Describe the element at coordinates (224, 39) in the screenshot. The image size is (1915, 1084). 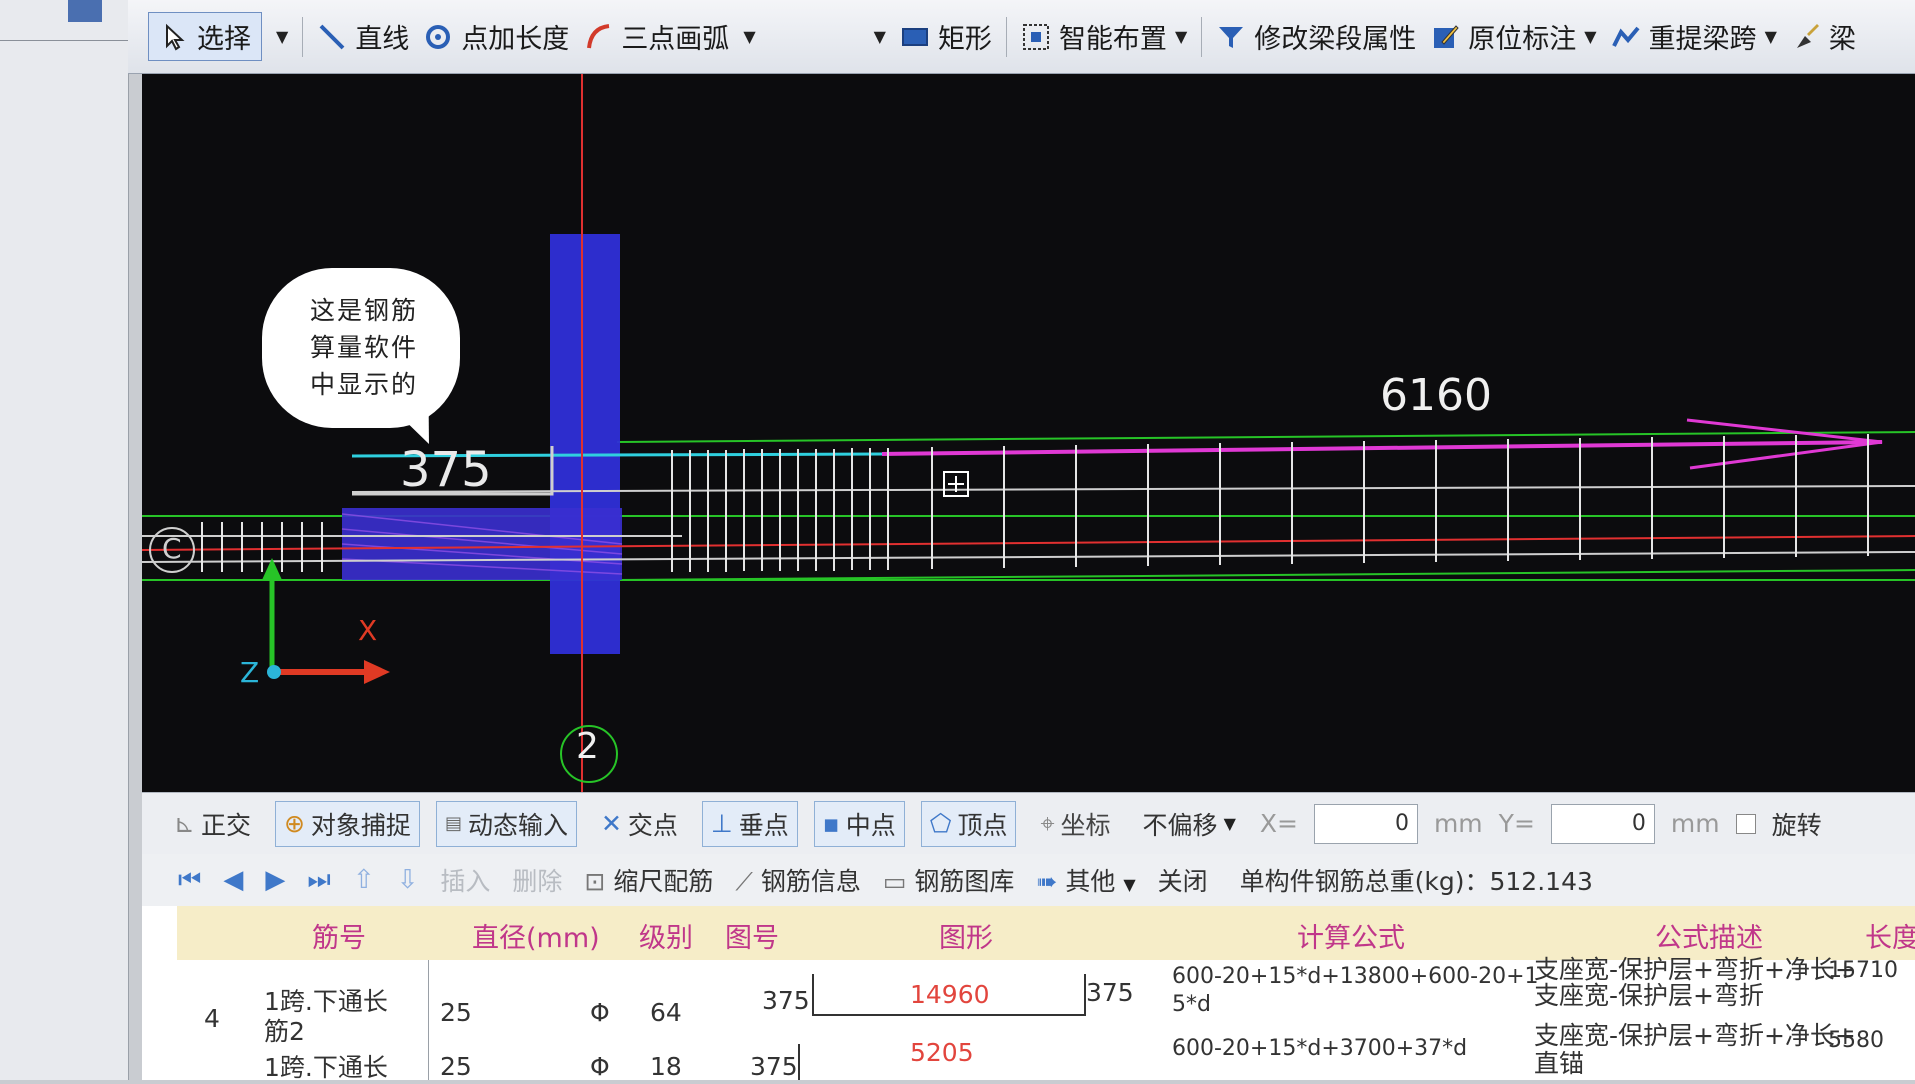
I see `select-label: 选择` at that location.